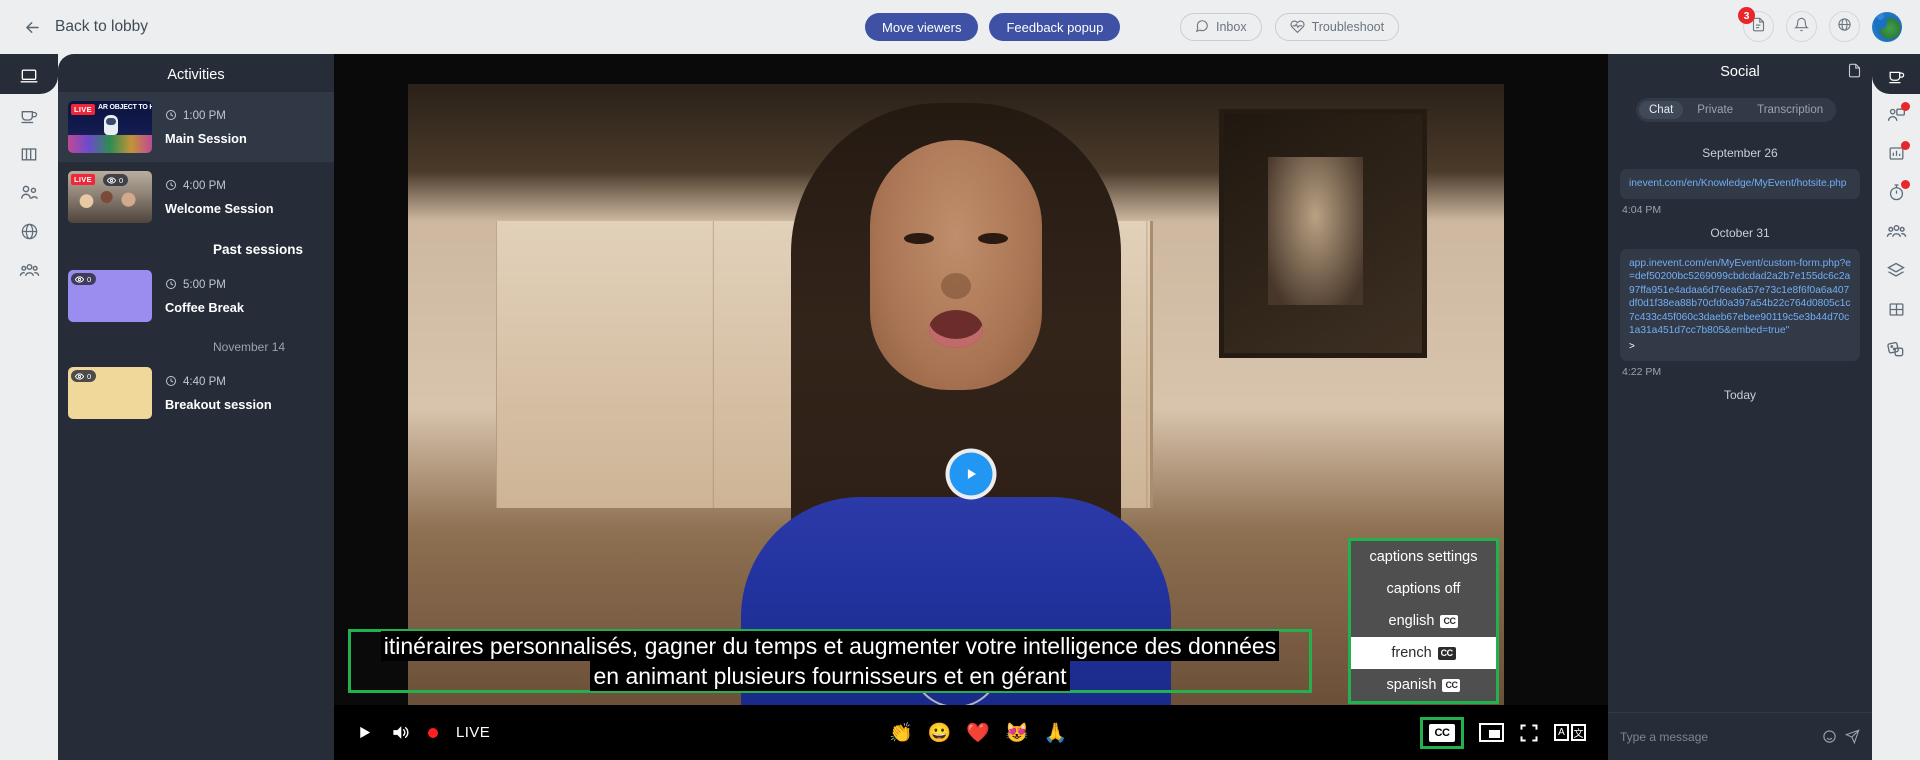  I want to click on troubleshoot-label: Troubleshoot, so click(1348, 27).